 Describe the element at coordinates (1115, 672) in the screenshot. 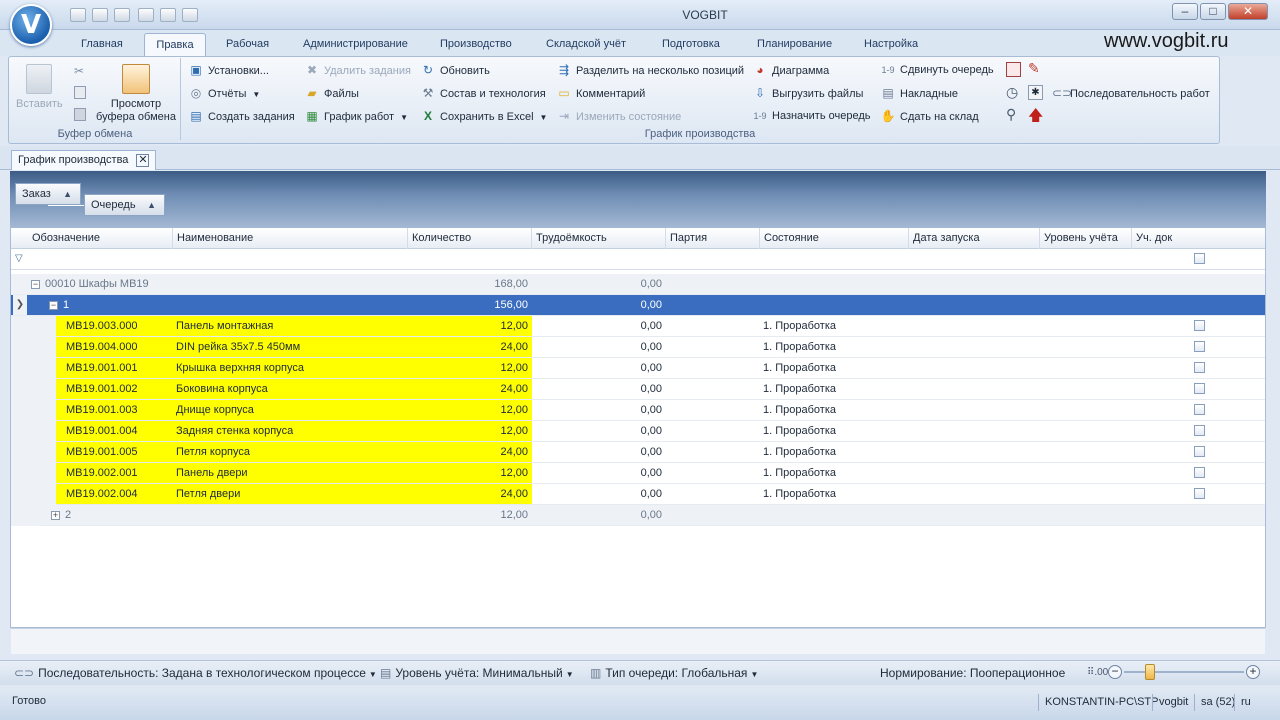

I see `zoom-out-button: −` at that location.